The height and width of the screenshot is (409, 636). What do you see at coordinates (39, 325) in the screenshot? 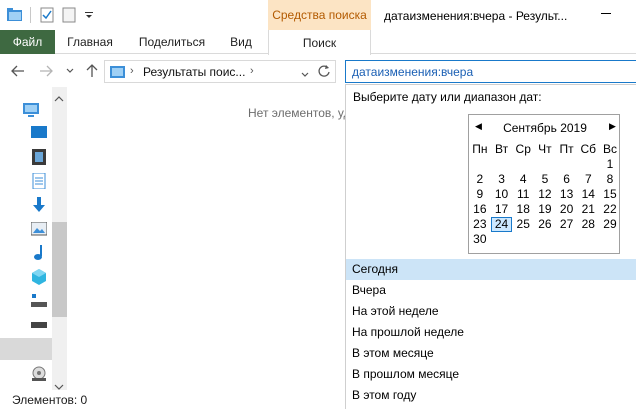
I see `drive-icon` at bounding box center [39, 325].